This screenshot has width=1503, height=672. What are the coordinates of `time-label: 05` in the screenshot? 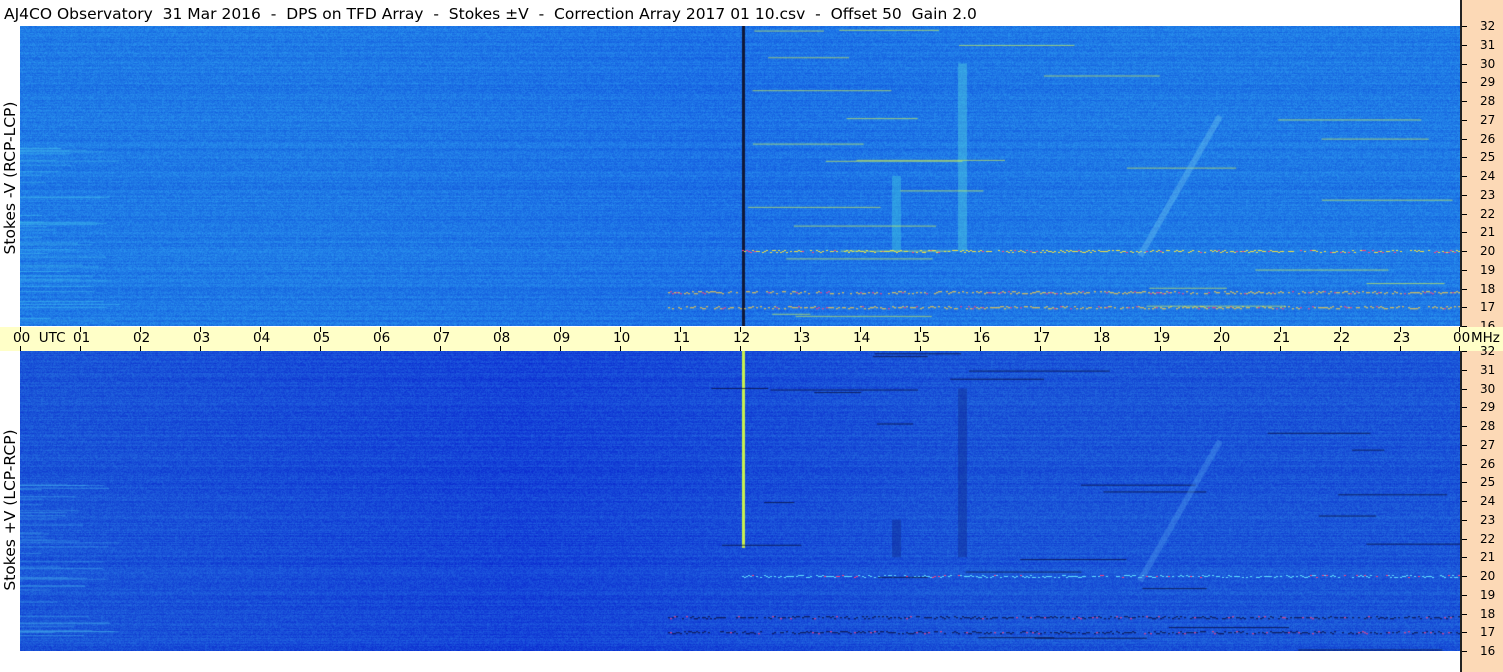 It's located at (322, 338).